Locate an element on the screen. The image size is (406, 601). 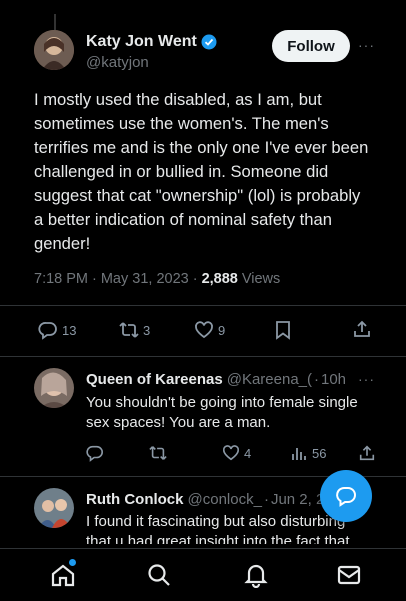
author-avatar is located at coordinates (54, 50).